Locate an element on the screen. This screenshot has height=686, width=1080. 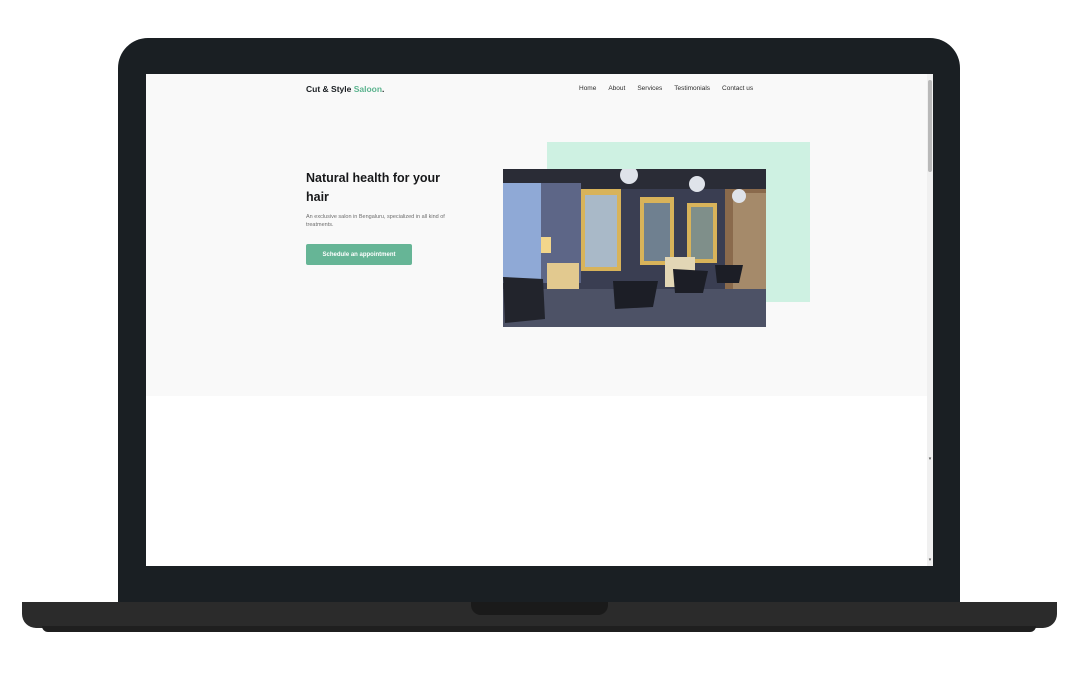
salon-interior-image is located at coordinates (634, 248).